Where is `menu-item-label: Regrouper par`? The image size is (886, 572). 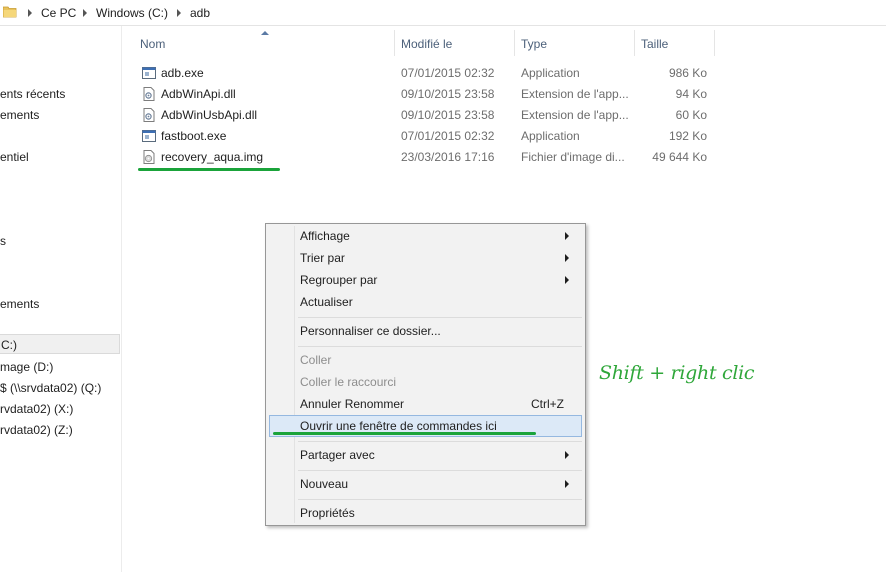
menu-item-label: Regrouper par is located at coordinates (339, 280).